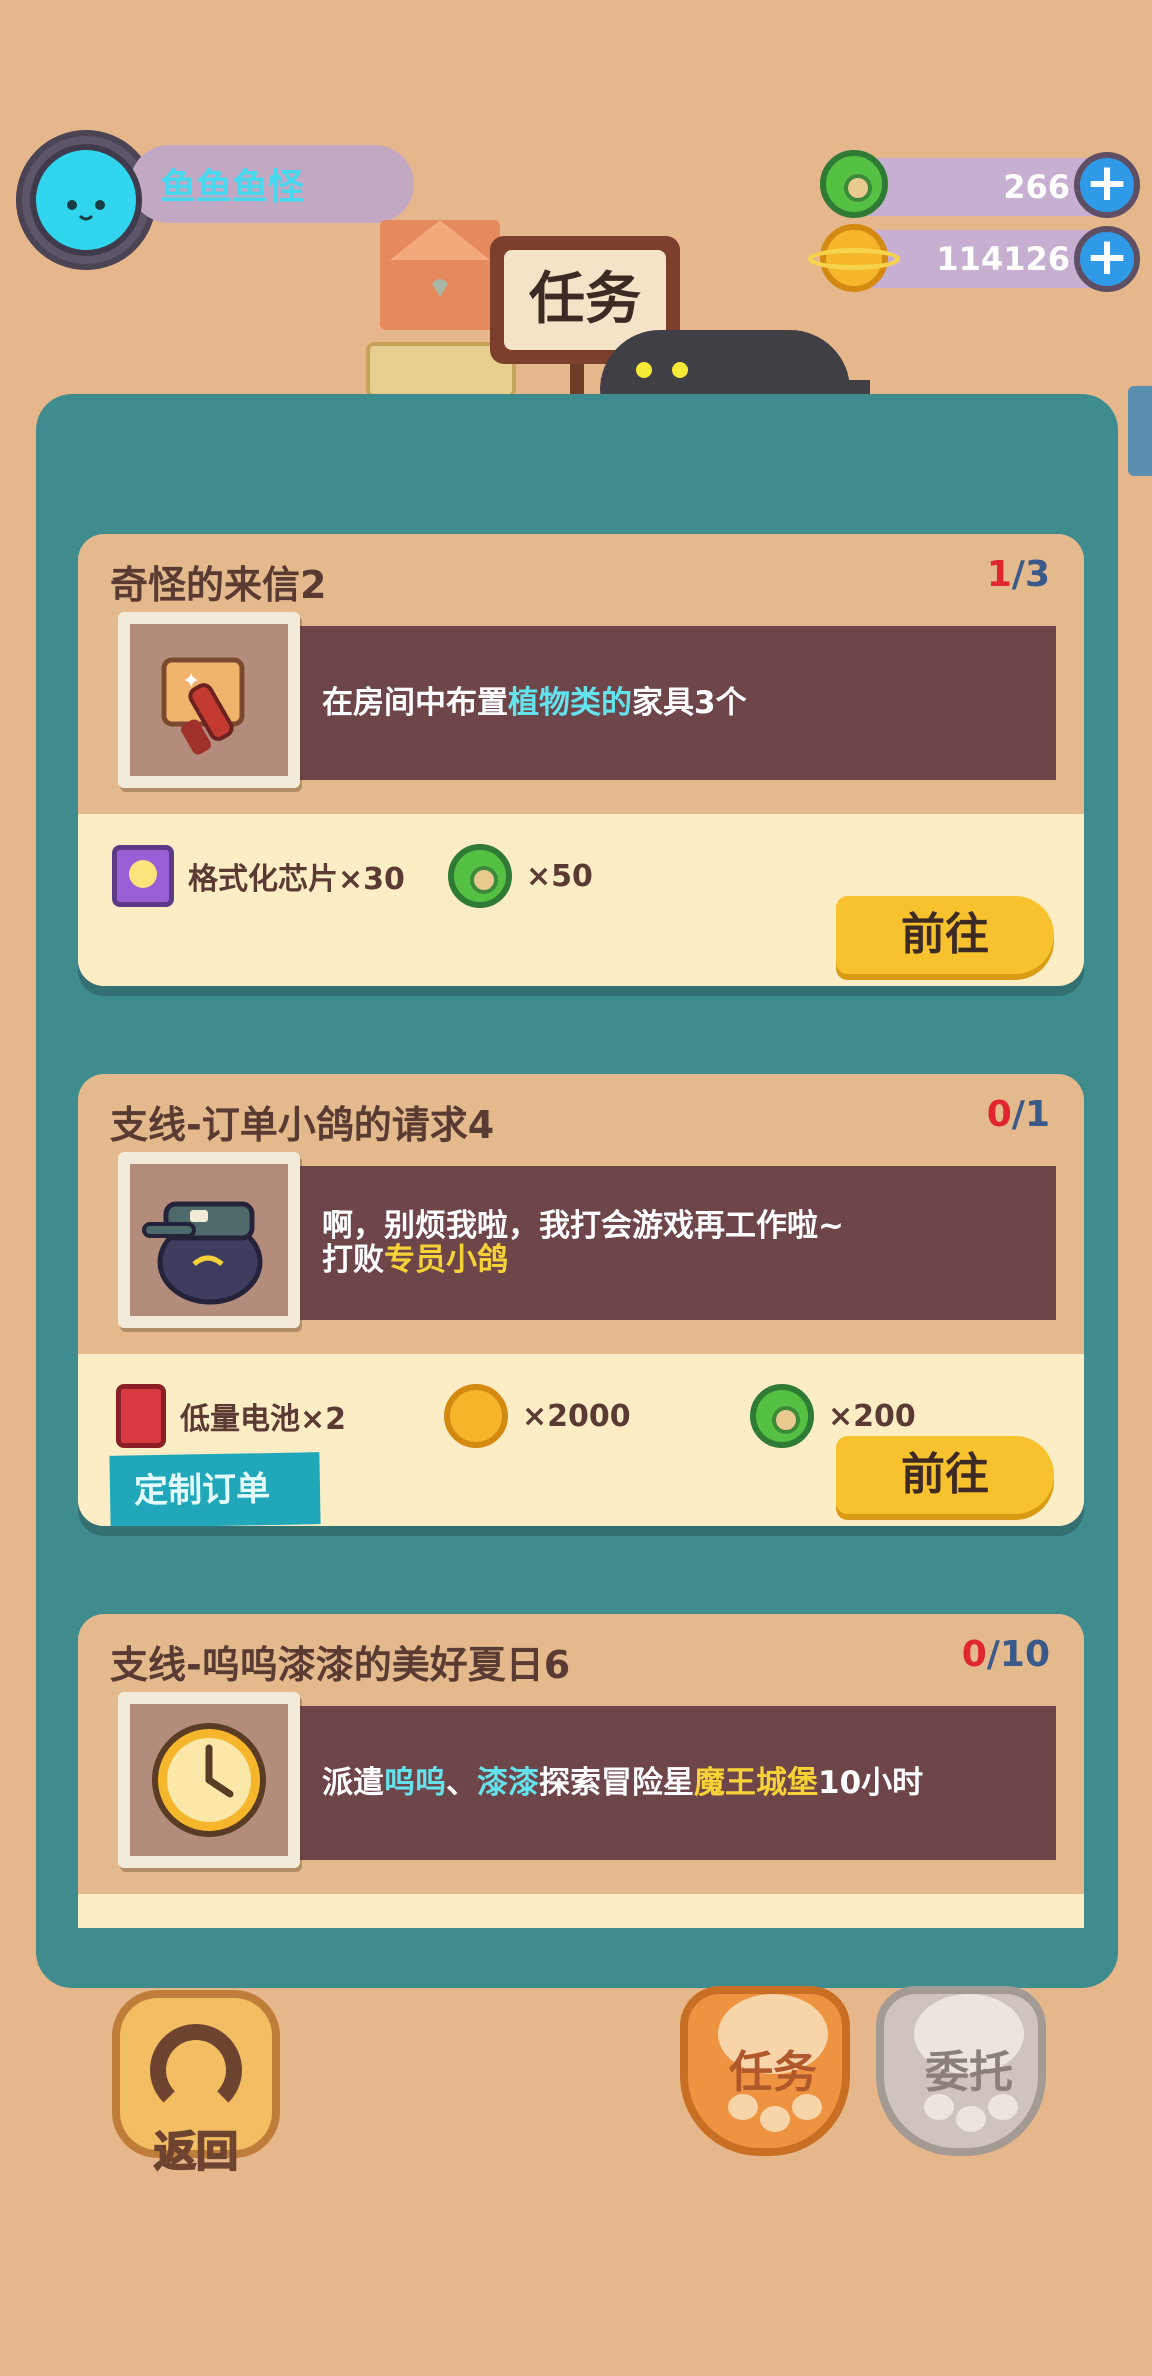  Describe the element at coordinates (1036, 187) in the screenshot. I see `gem-count: 266` at that location.